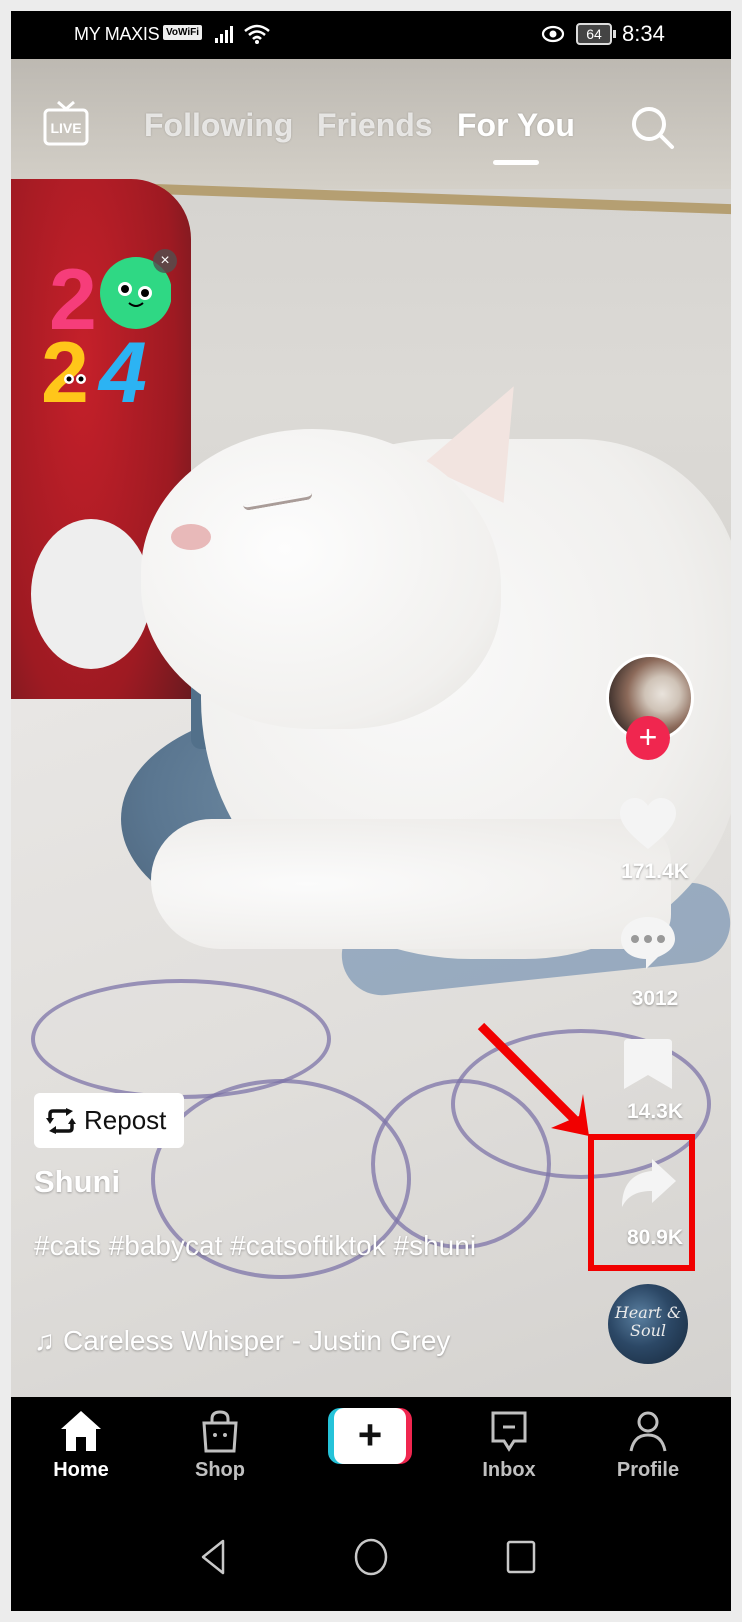  I want to click on nav-home: Home, so click(81, 1452).